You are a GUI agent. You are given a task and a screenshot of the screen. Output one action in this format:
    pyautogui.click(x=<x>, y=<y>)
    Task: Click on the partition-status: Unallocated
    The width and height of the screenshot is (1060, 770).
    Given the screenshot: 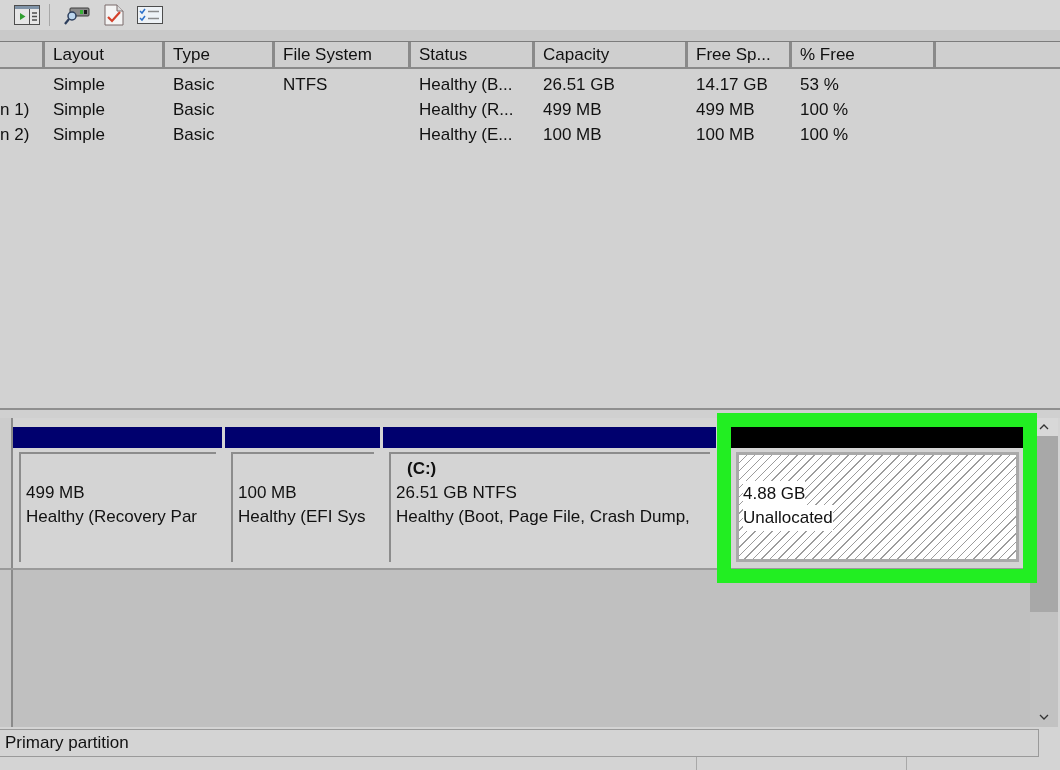 What is the action you would take?
    pyautogui.click(x=788, y=518)
    